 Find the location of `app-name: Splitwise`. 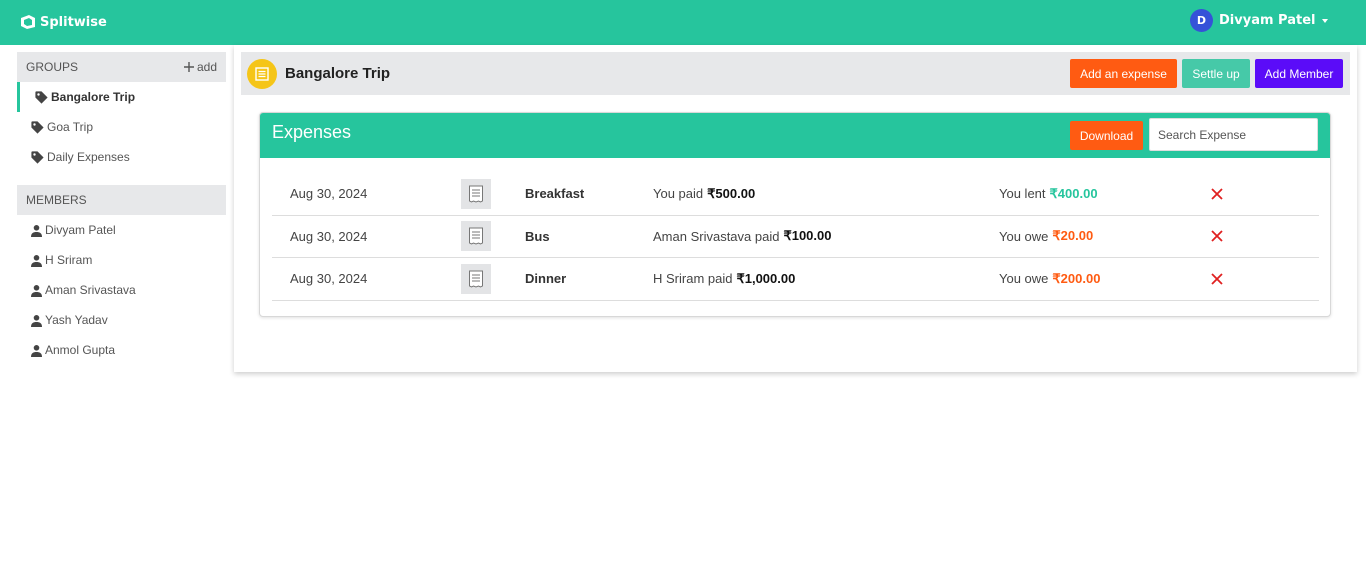

app-name: Splitwise is located at coordinates (73, 22).